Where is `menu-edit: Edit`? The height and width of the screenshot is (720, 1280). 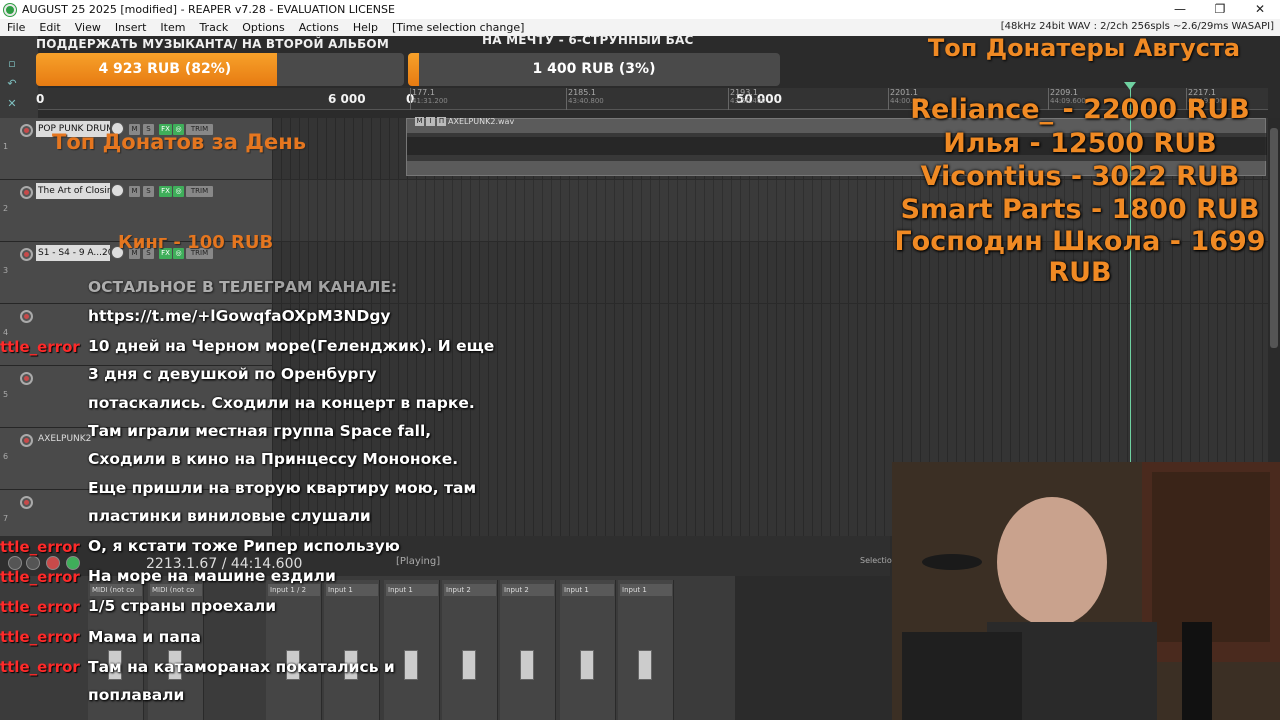 menu-edit: Edit is located at coordinates (49, 27).